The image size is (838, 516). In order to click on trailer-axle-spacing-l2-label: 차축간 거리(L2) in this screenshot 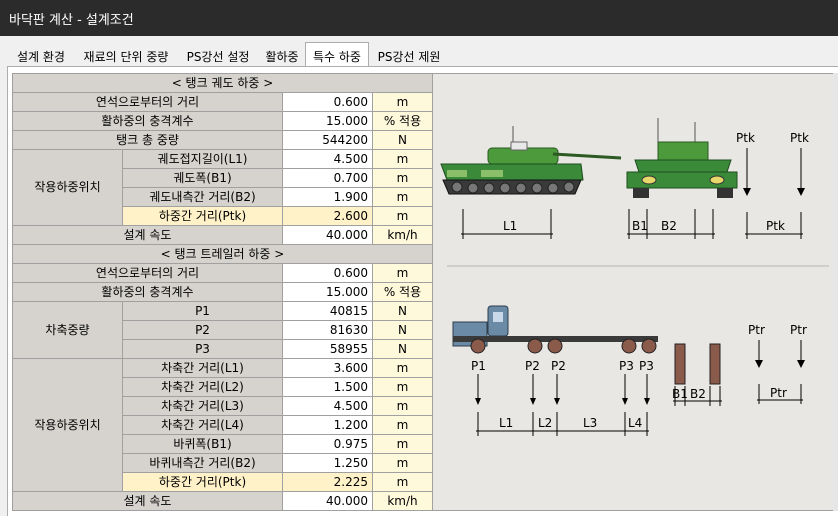, I will do `click(202, 387)`.